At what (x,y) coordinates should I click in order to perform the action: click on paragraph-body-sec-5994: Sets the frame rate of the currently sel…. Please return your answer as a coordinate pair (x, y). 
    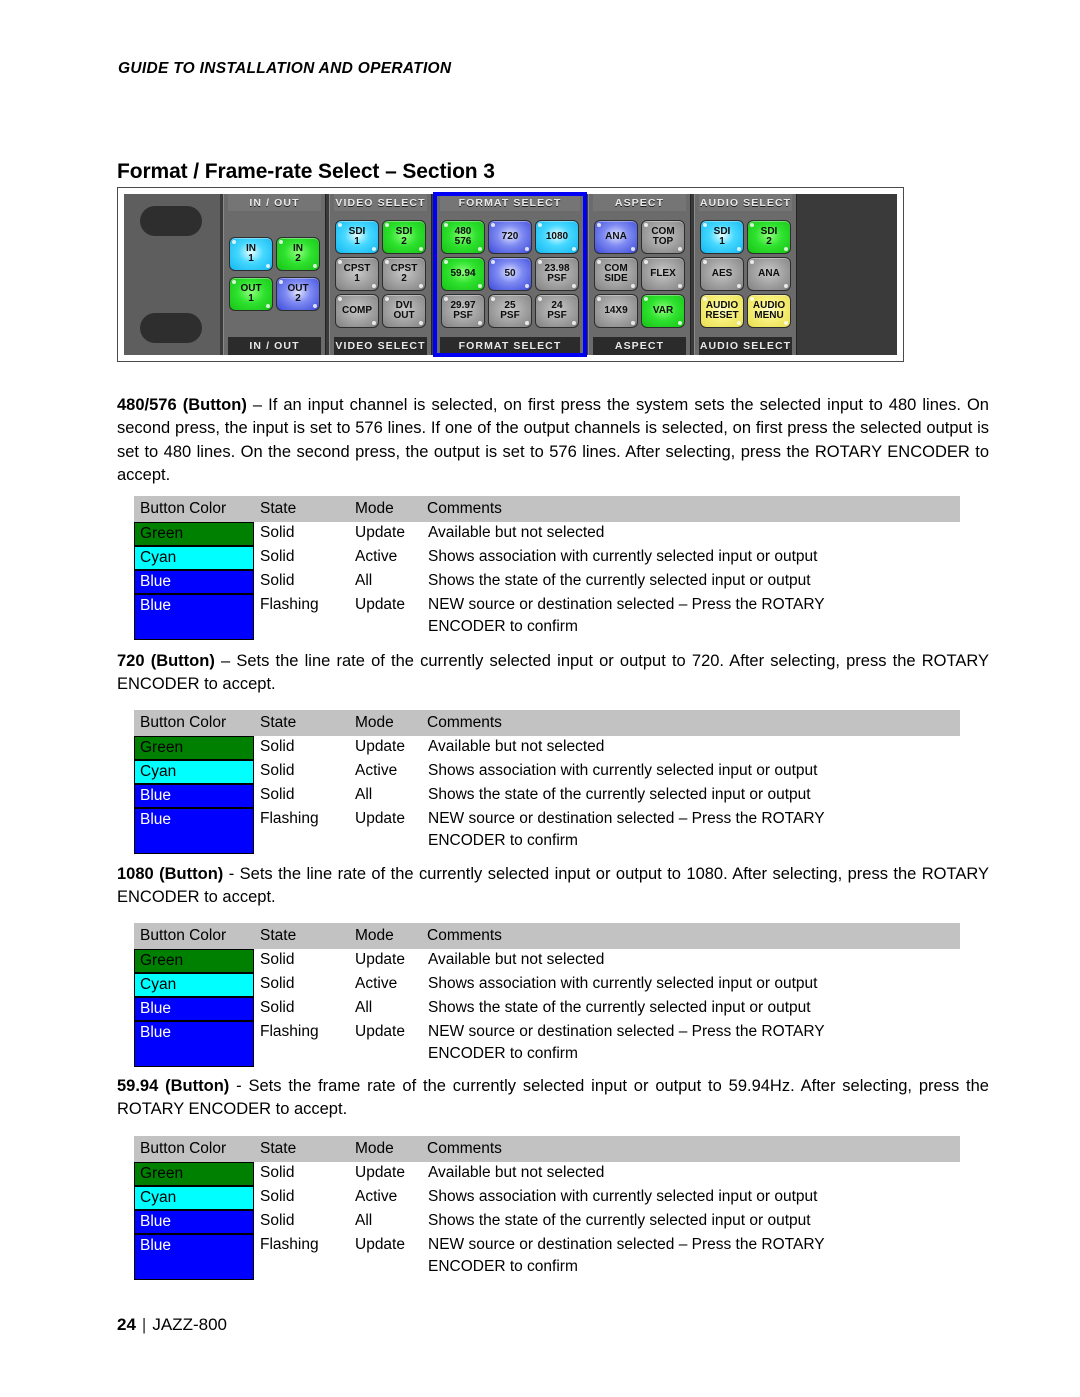
    Looking at the image, I should click on (553, 1098).